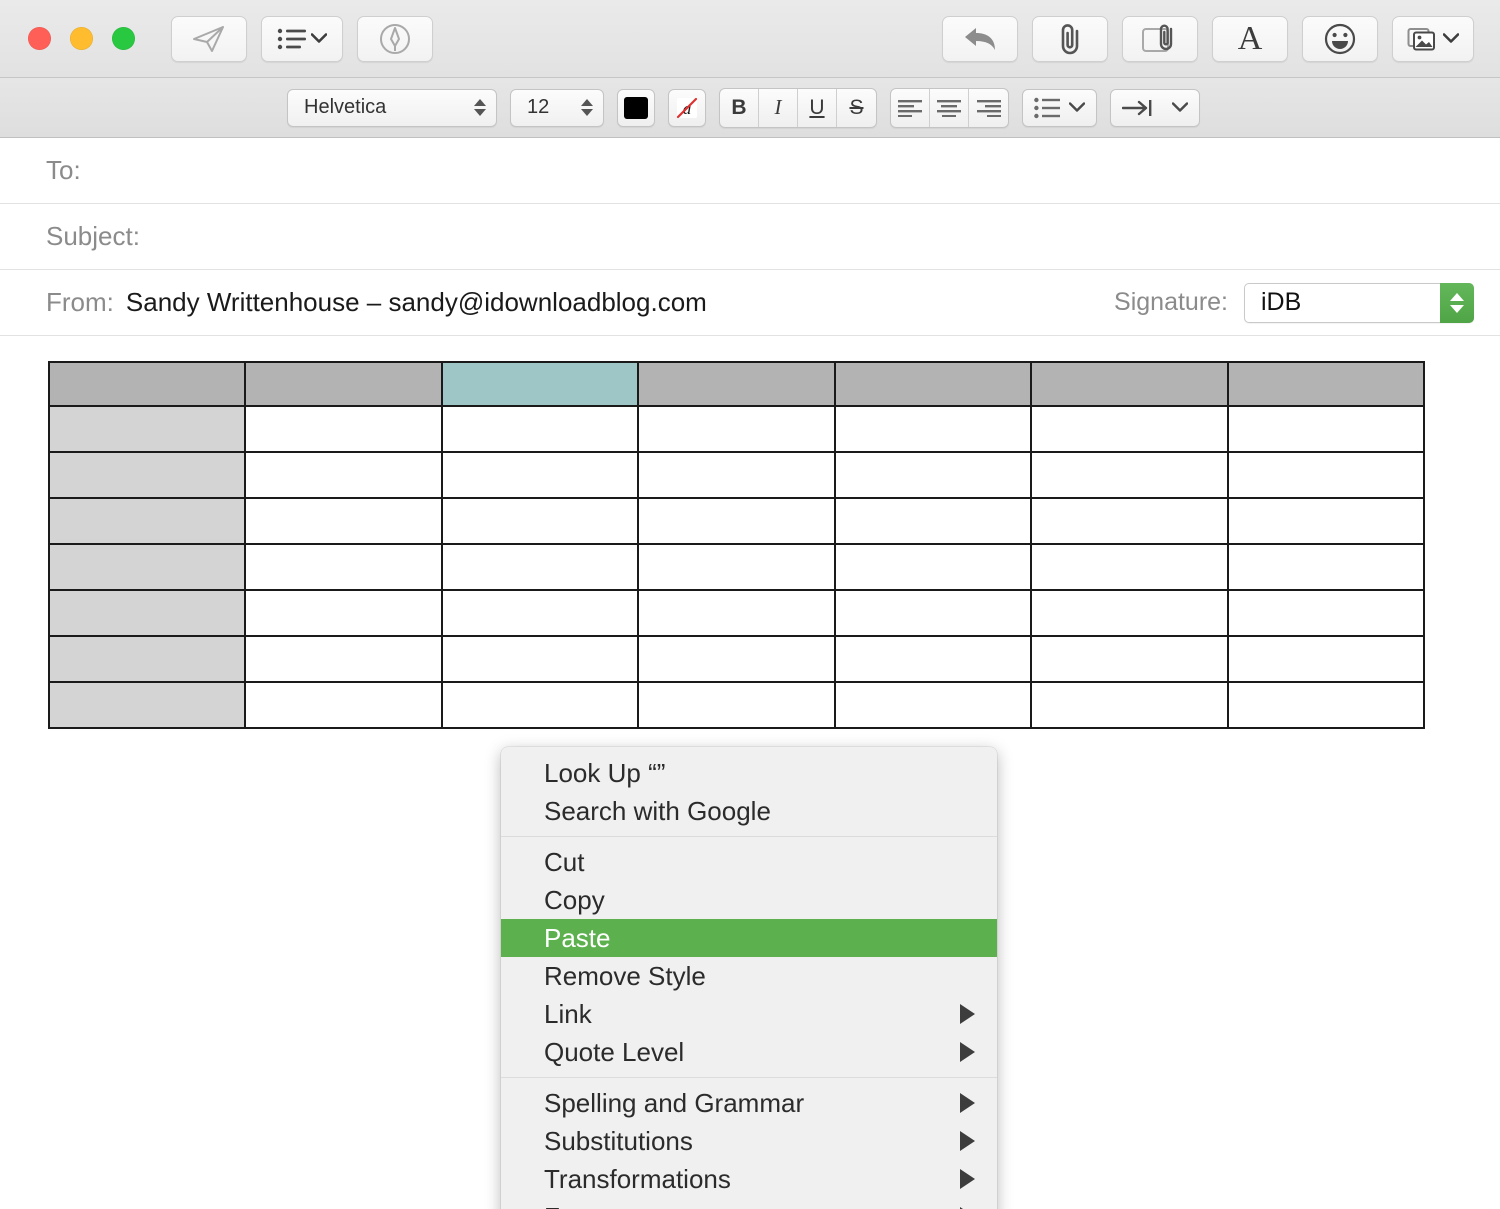 Image resolution: width=1500 pixels, height=1209 pixels. Describe the element at coordinates (910, 107) in the screenshot. I see `align-left-button` at that location.